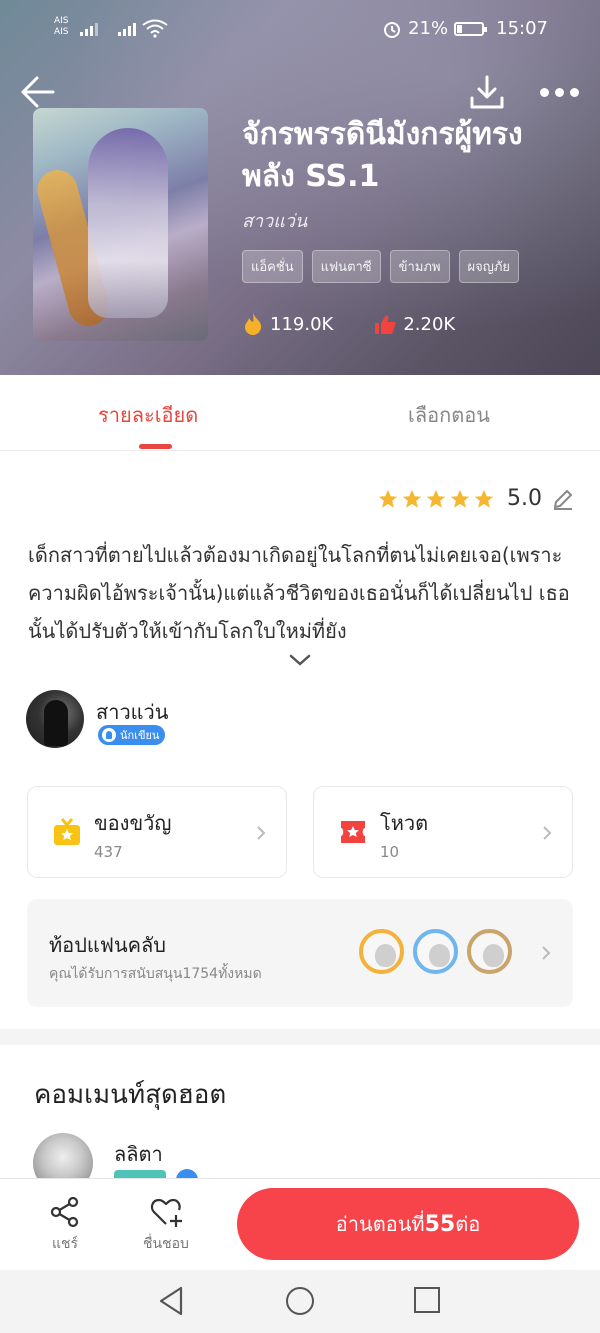 The image size is (600, 1333). I want to click on rating-row: 5.0, so click(475, 498).